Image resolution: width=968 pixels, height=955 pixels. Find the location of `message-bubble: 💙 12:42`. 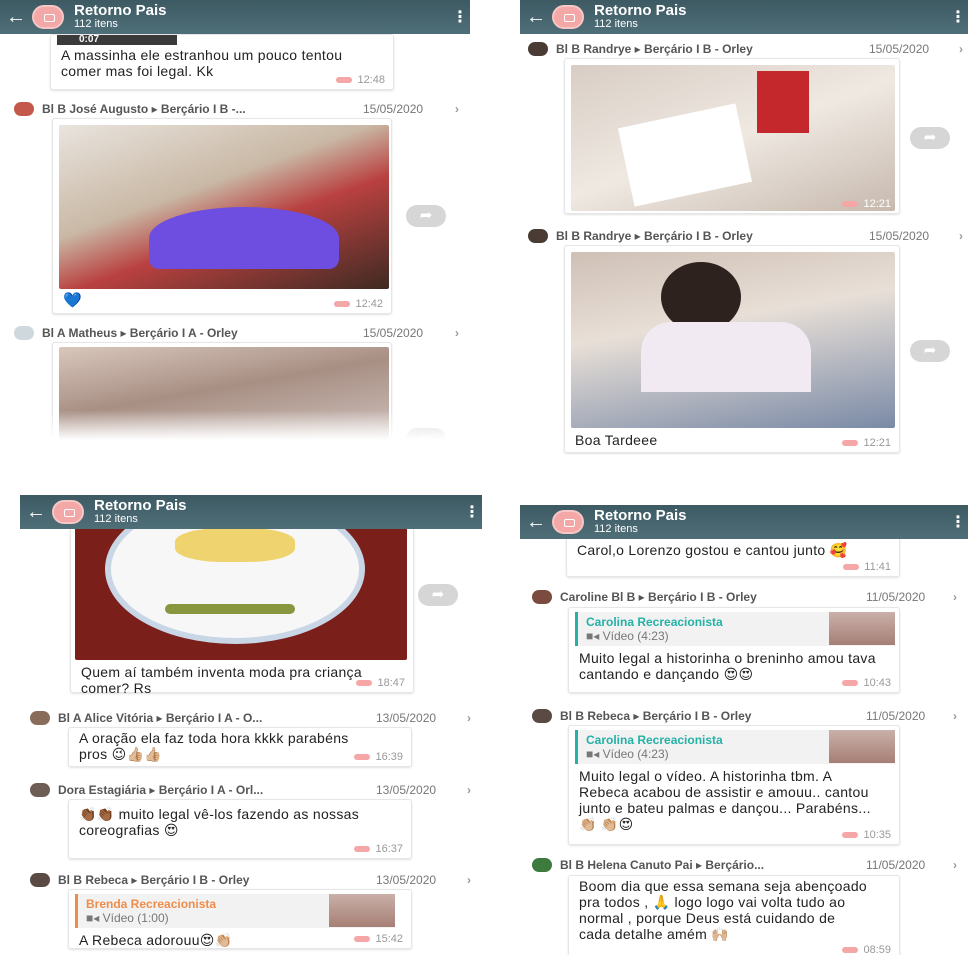

message-bubble: 💙 12:42 is located at coordinates (222, 216).